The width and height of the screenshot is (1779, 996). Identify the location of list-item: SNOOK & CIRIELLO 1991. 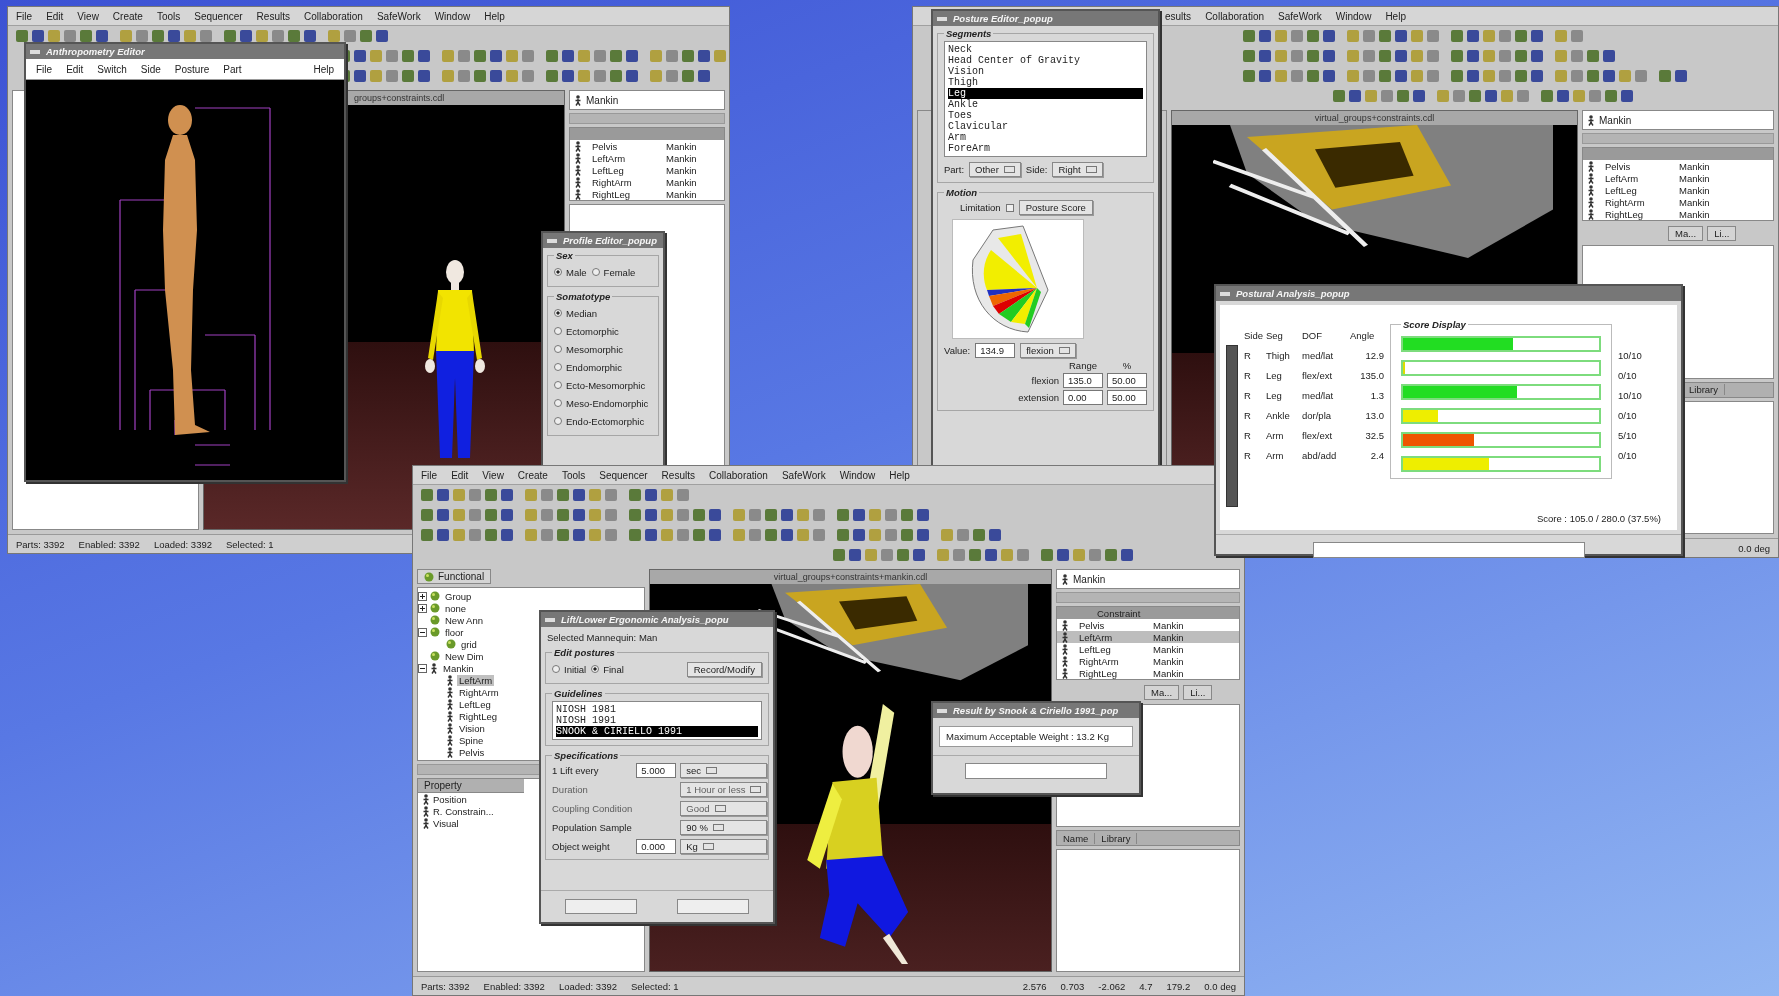
(657, 731).